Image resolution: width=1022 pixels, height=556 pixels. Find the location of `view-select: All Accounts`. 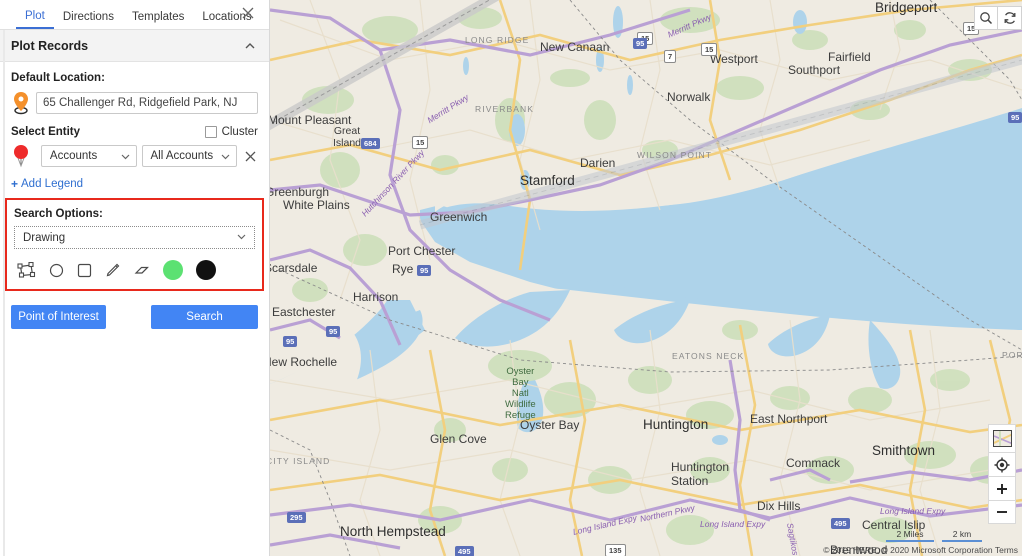

view-select: All Accounts is located at coordinates (189, 156).